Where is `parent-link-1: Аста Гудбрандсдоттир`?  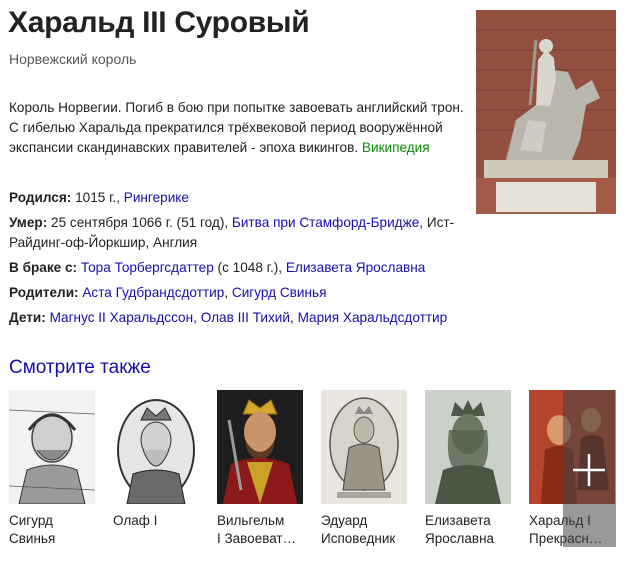 parent-link-1: Аста Гудбрандсдоттир is located at coordinates (153, 292).